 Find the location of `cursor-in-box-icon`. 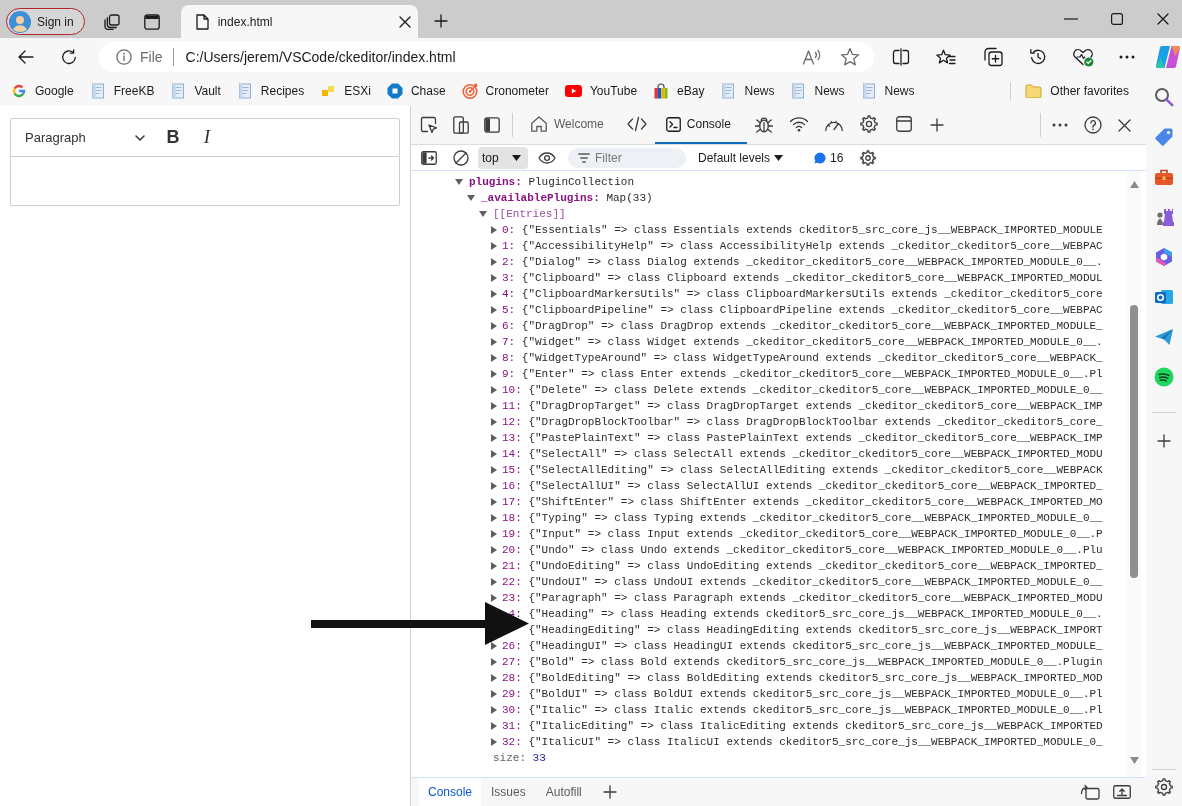

cursor-in-box-icon is located at coordinates (429, 125).